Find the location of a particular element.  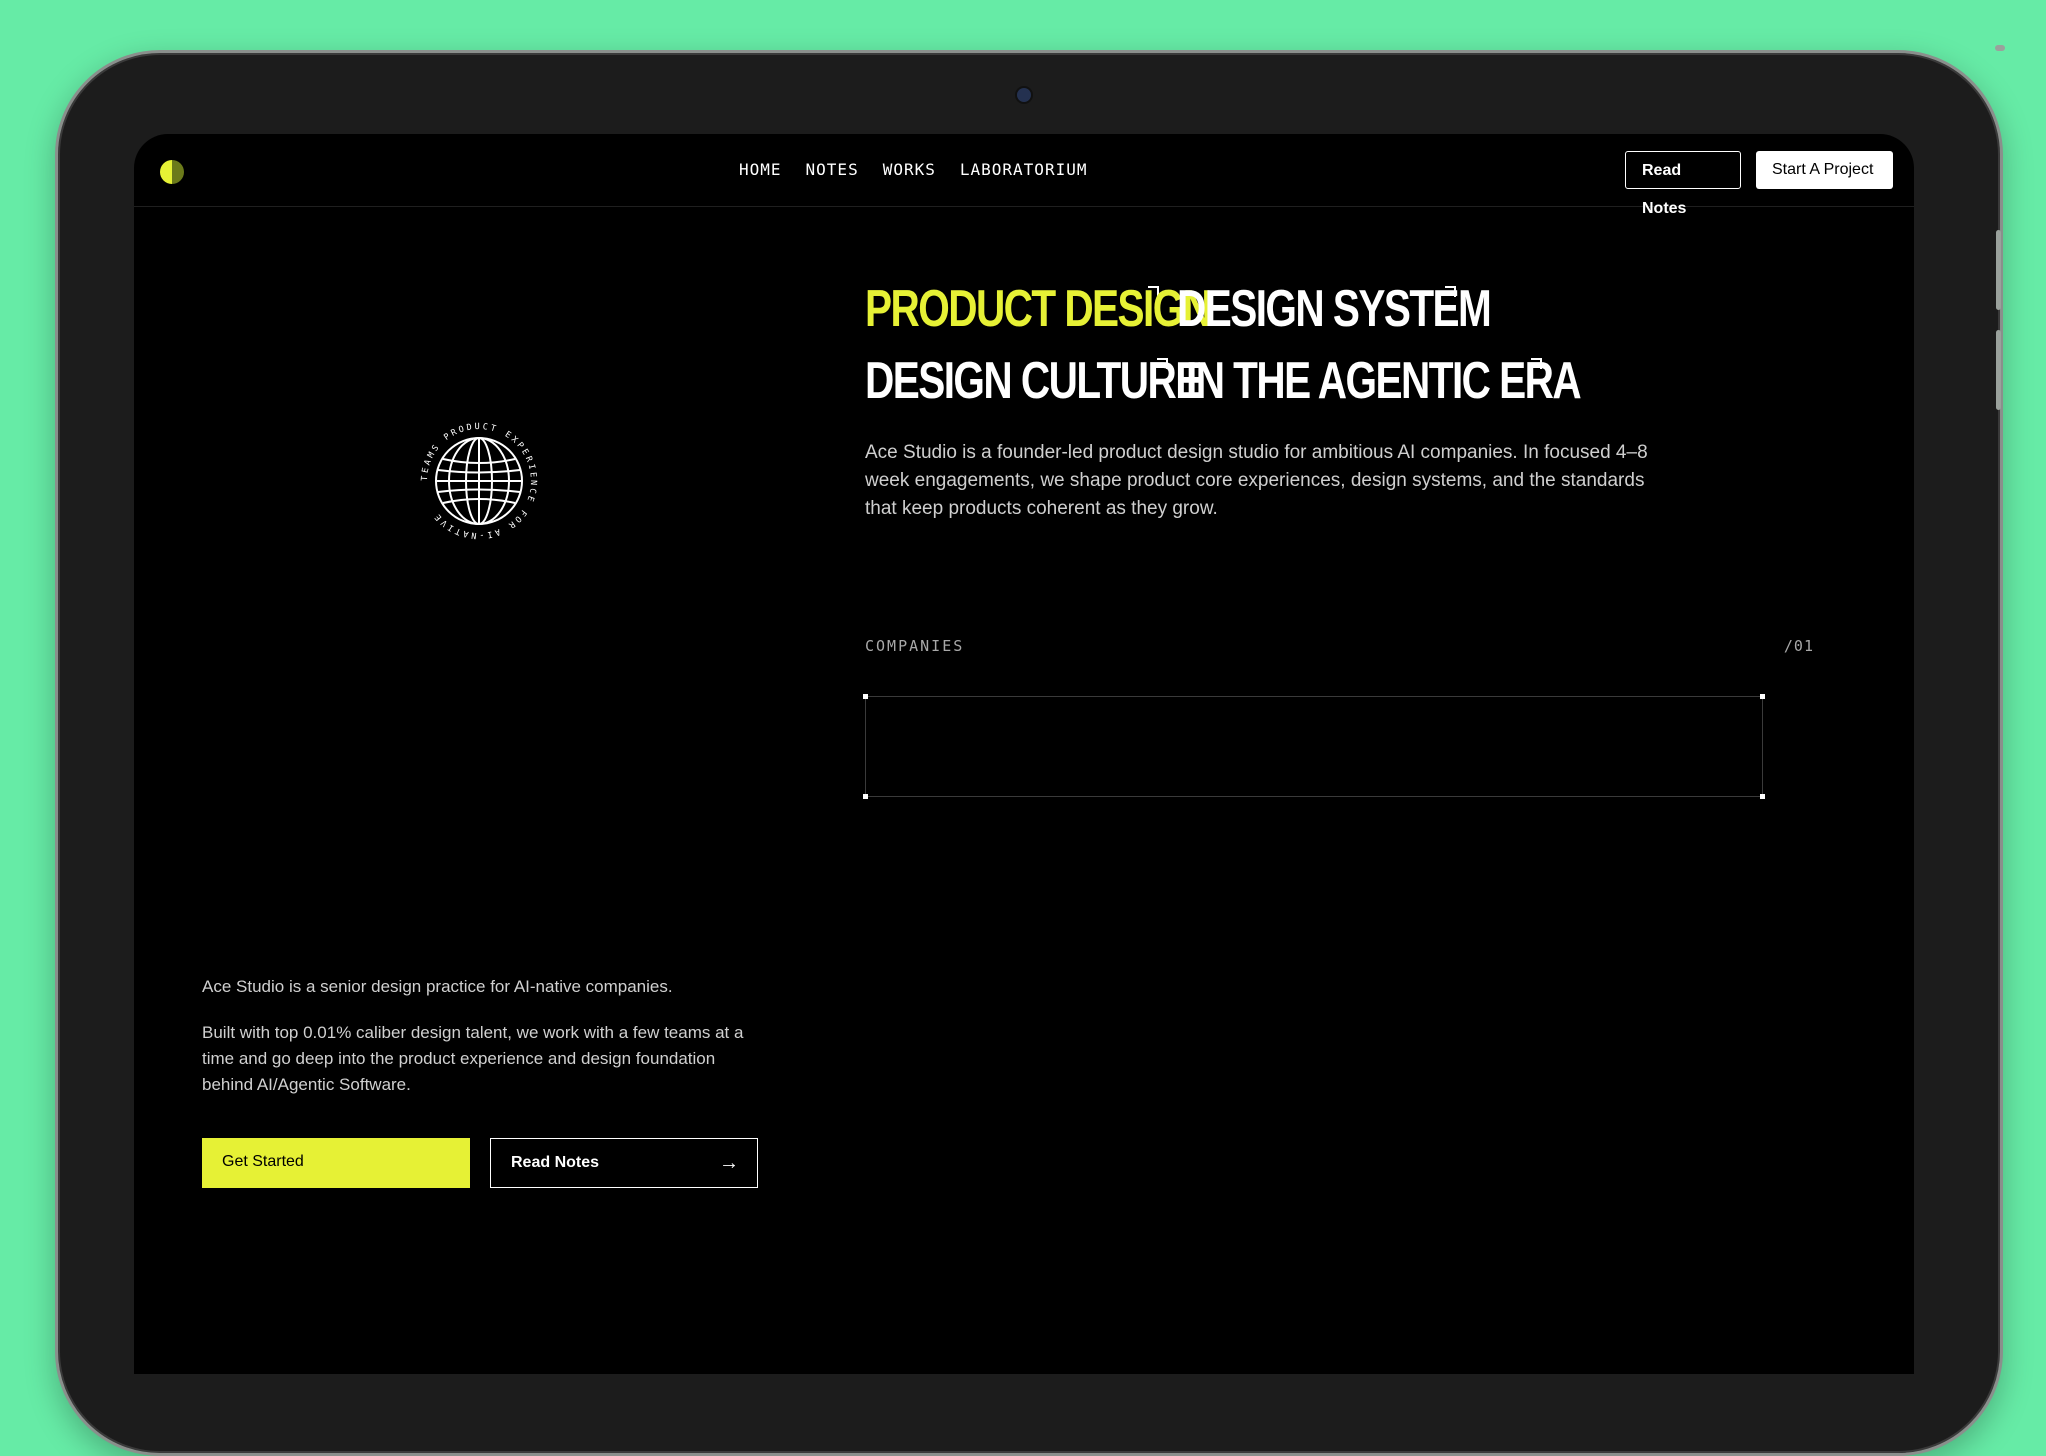

headline-design-system: DESIGN SYSTEM is located at coordinates (1334, 309).